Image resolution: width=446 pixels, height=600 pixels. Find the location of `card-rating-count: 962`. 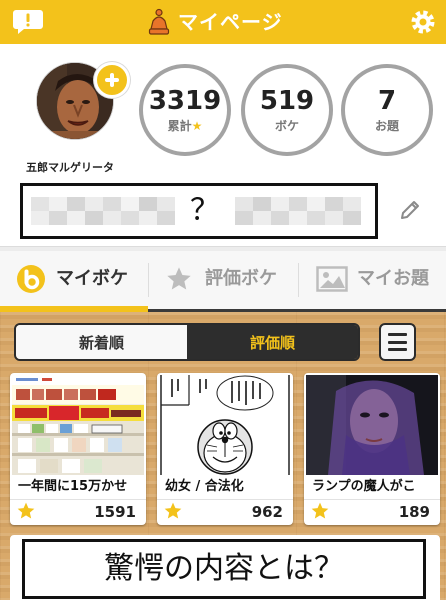

card-rating-count: 962 is located at coordinates (267, 512).